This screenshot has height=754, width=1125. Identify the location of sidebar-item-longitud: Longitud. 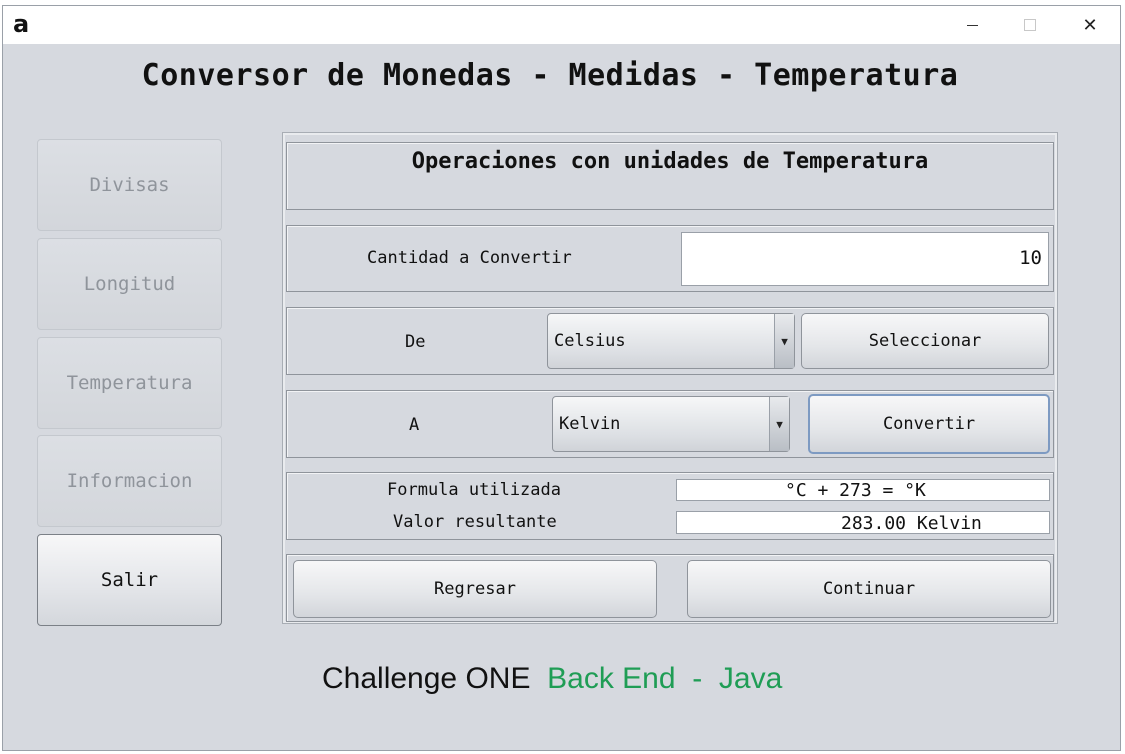
(129, 284).